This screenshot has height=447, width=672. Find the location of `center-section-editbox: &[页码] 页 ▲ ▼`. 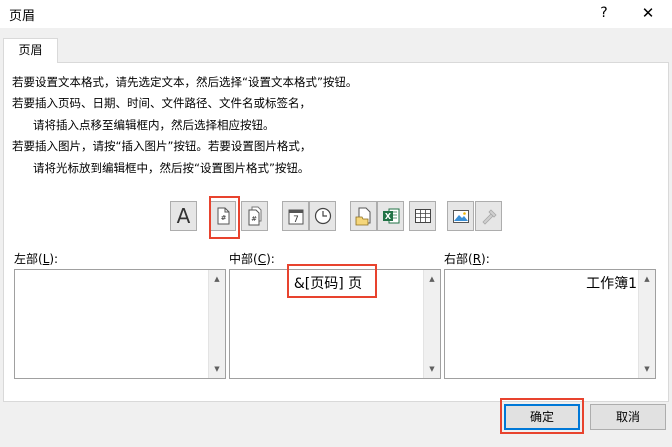

center-section-editbox: &[页码] 页 ▲ ▼ is located at coordinates (335, 324).